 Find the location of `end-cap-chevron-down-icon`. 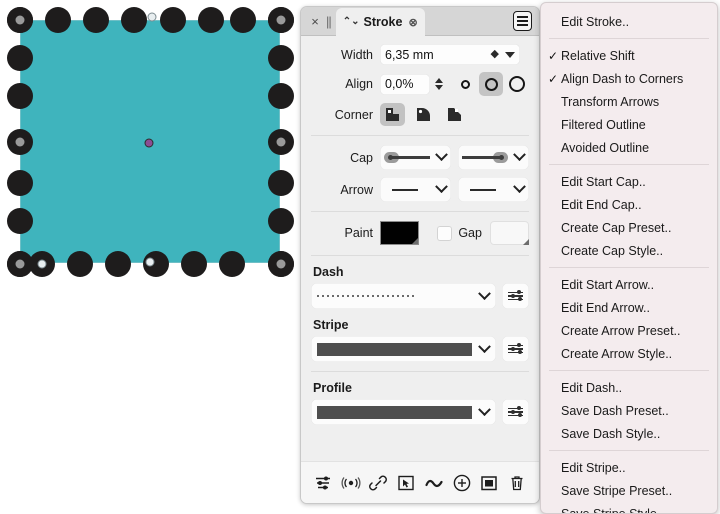

end-cap-chevron-down-icon is located at coordinates (519, 154).